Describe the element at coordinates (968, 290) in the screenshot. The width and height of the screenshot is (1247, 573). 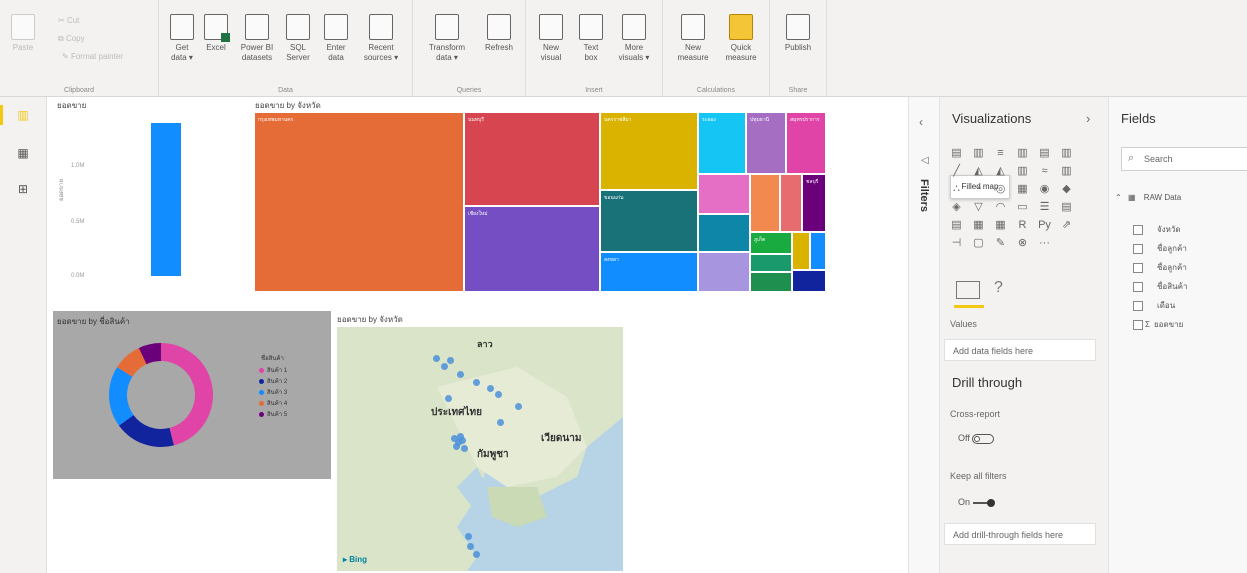
I see `fields-tab-icon` at that location.